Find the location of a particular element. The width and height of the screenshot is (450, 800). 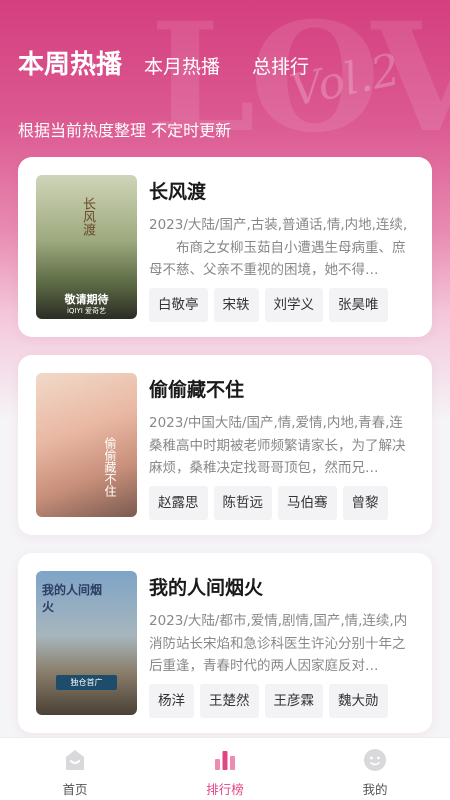

show-poster: 偷偷藏不住 is located at coordinates (86, 445).